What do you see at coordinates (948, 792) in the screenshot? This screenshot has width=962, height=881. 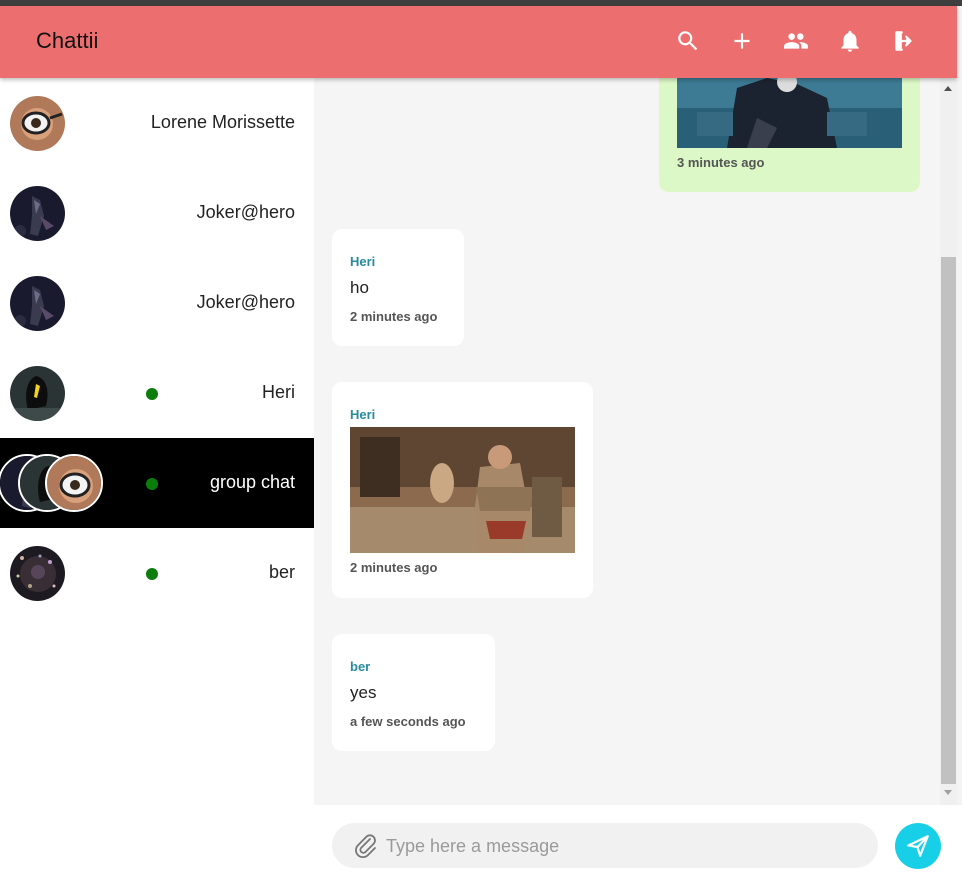 I see `scroll-down-arrow-icon` at bounding box center [948, 792].